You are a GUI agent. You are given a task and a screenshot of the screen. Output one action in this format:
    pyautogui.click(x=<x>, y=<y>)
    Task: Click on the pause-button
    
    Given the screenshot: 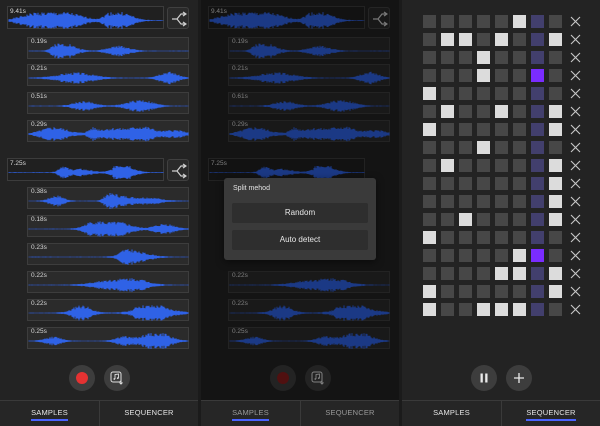 What is the action you would take?
    pyautogui.click(x=484, y=378)
    